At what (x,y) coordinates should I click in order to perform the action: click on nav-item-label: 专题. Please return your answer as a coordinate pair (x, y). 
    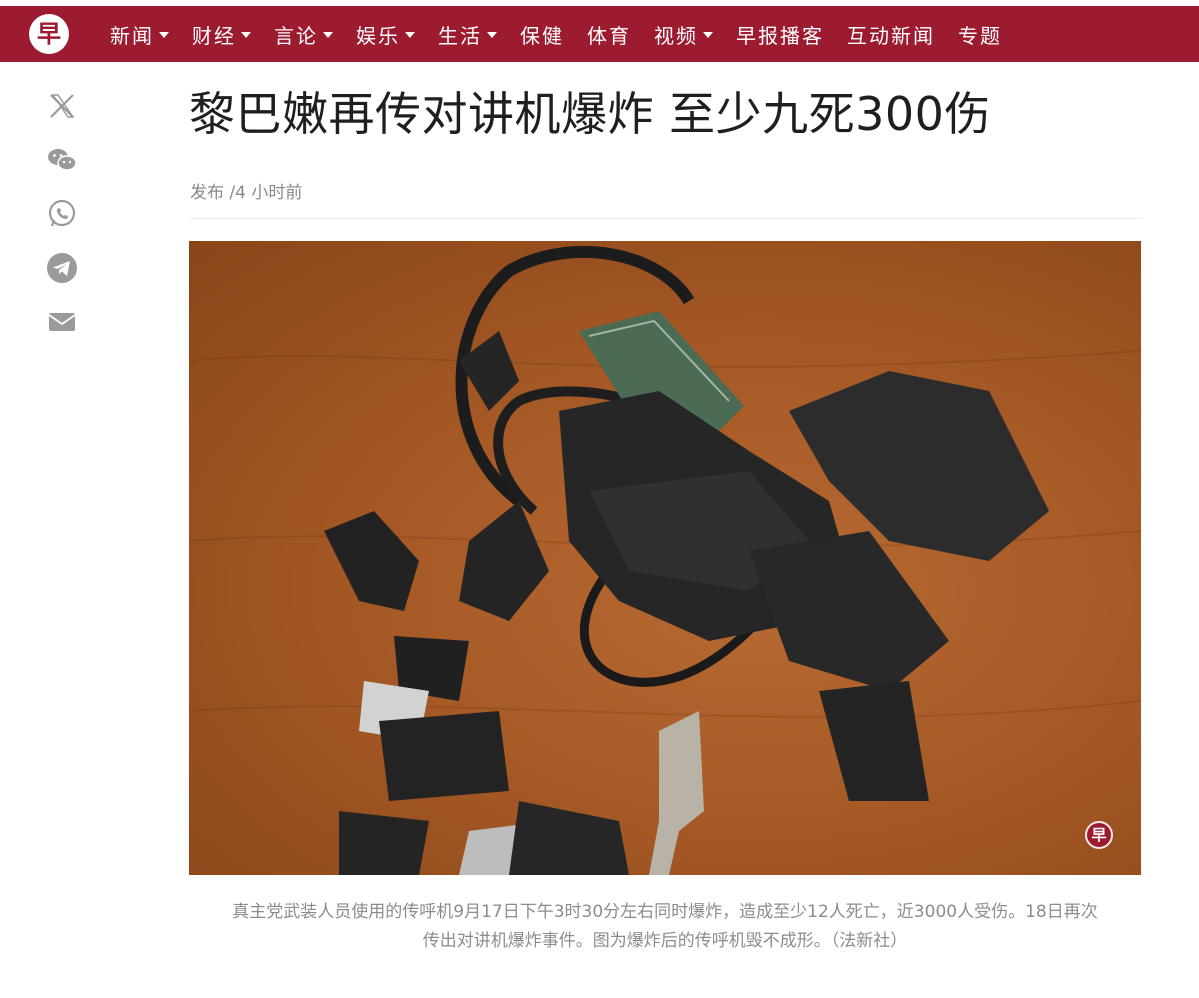
    Looking at the image, I should click on (980, 35).